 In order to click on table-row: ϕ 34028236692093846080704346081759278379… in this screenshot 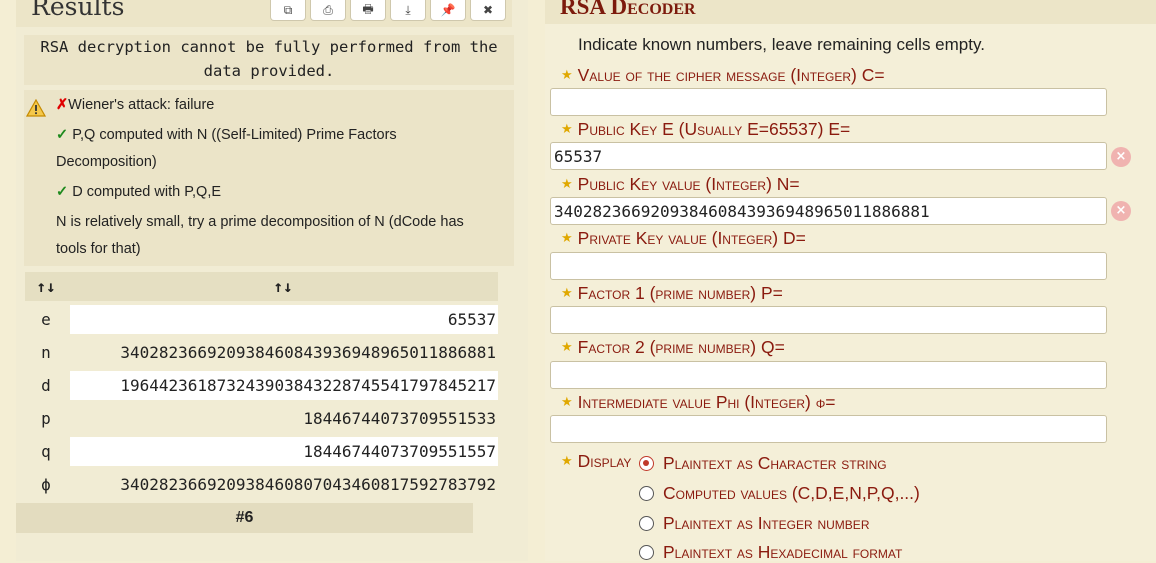, I will do `click(261, 484)`.